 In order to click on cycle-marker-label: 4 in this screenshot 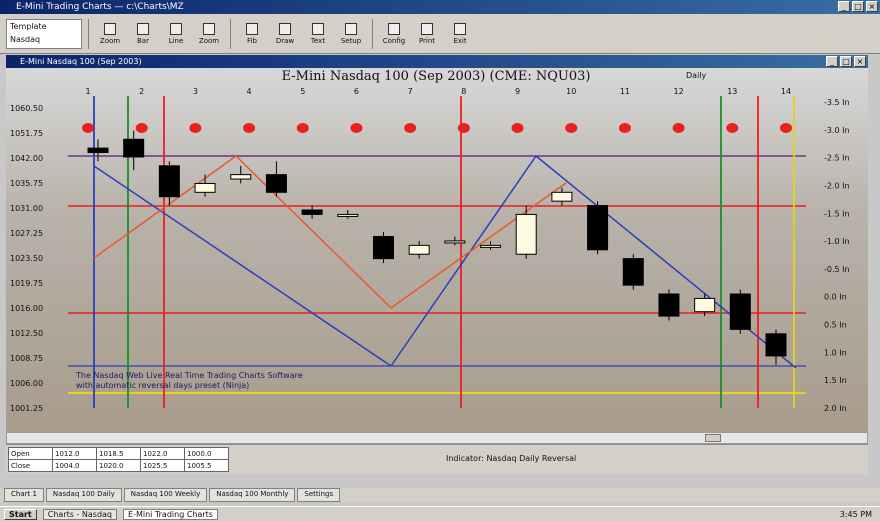, I will do `click(249, 91)`.